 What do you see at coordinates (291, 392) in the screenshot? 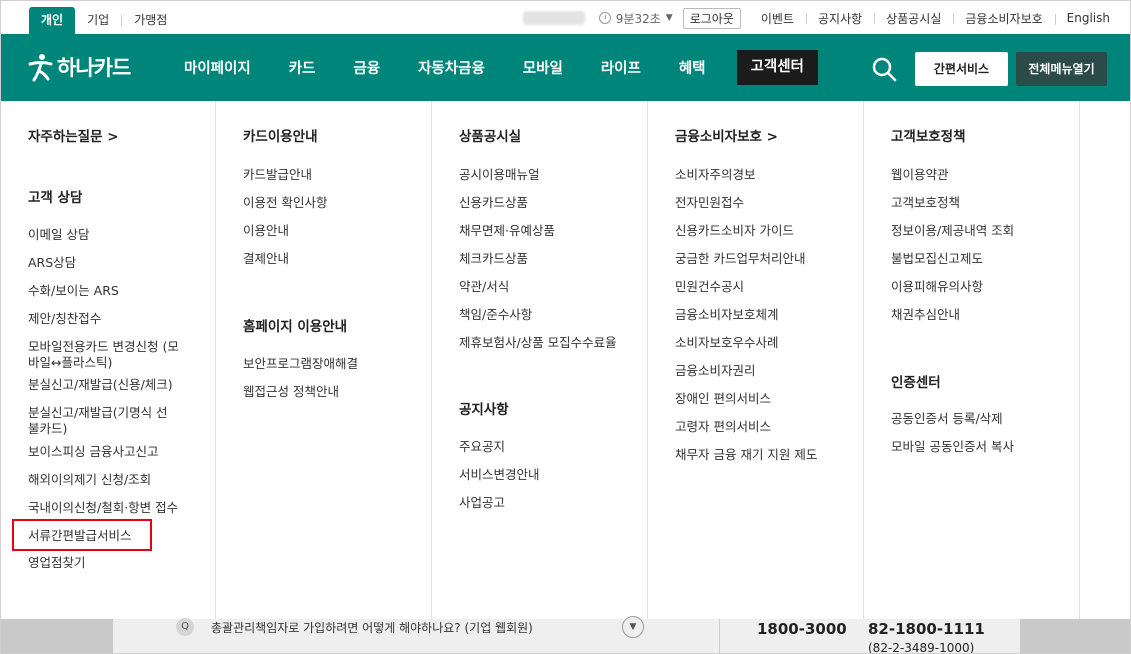
I see `menu-link: 웹접근성 정책안내` at bounding box center [291, 392].